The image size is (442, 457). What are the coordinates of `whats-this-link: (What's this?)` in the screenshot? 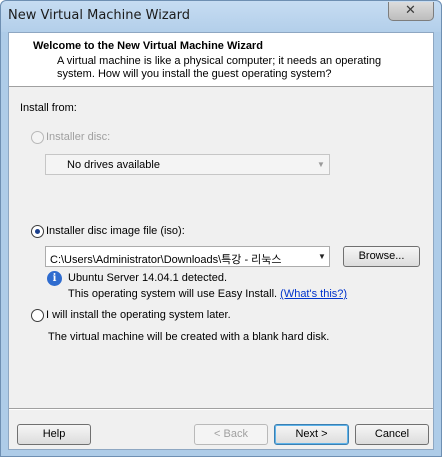 It's located at (313, 294).